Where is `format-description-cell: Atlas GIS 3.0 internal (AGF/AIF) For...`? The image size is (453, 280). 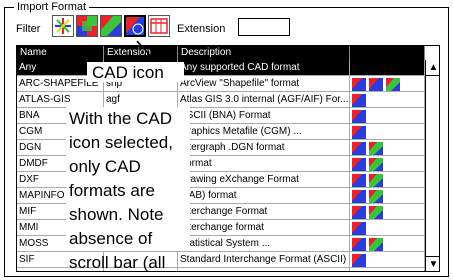
format-description-cell: Atlas GIS 3.0 internal (AGF/AIF) For... is located at coordinates (264, 100).